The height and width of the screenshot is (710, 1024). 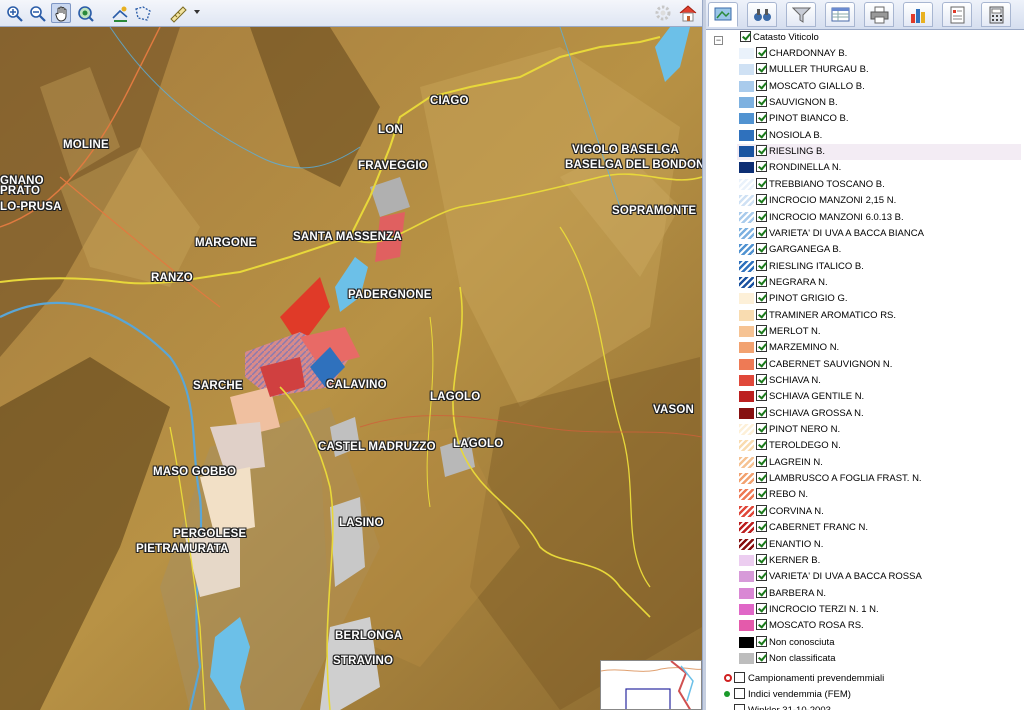 What do you see at coordinates (957, 14) in the screenshot?
I see `tab-report` at bounding box center [957, 14].